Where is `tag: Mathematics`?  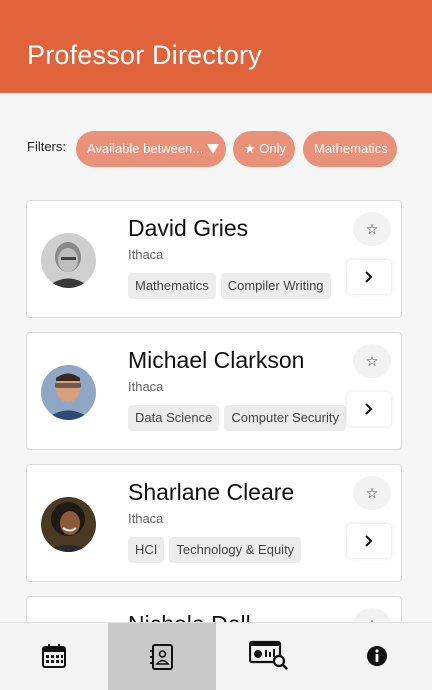 tag: Mathematics is located at coordinates (172, 286).